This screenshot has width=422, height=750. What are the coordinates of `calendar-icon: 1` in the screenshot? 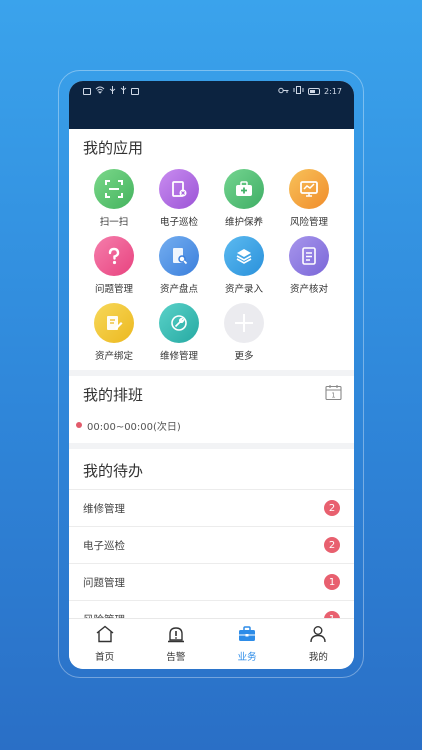 It's located at (333, 392).